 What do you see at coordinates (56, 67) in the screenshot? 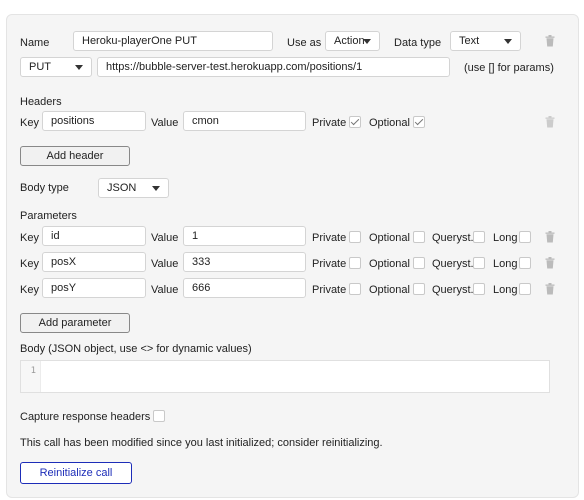
I see `method-dropdown: PUT` at bounding box center [56, 67].